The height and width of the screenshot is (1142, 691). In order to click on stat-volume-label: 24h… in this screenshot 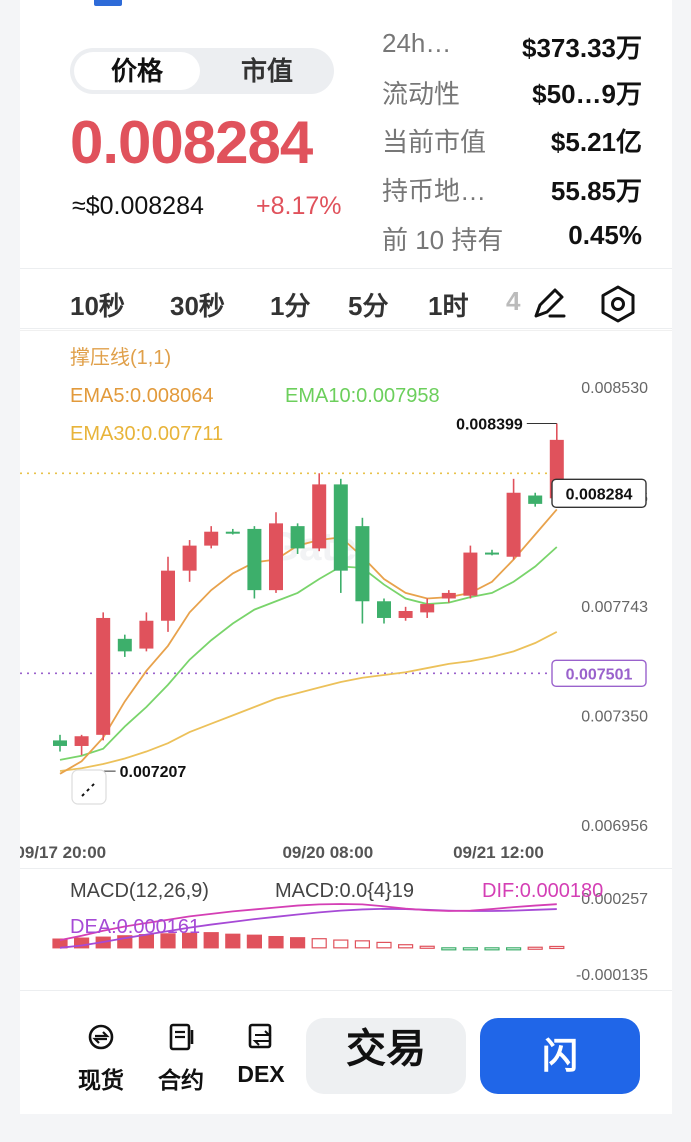, I will do `click(417, 43)`.